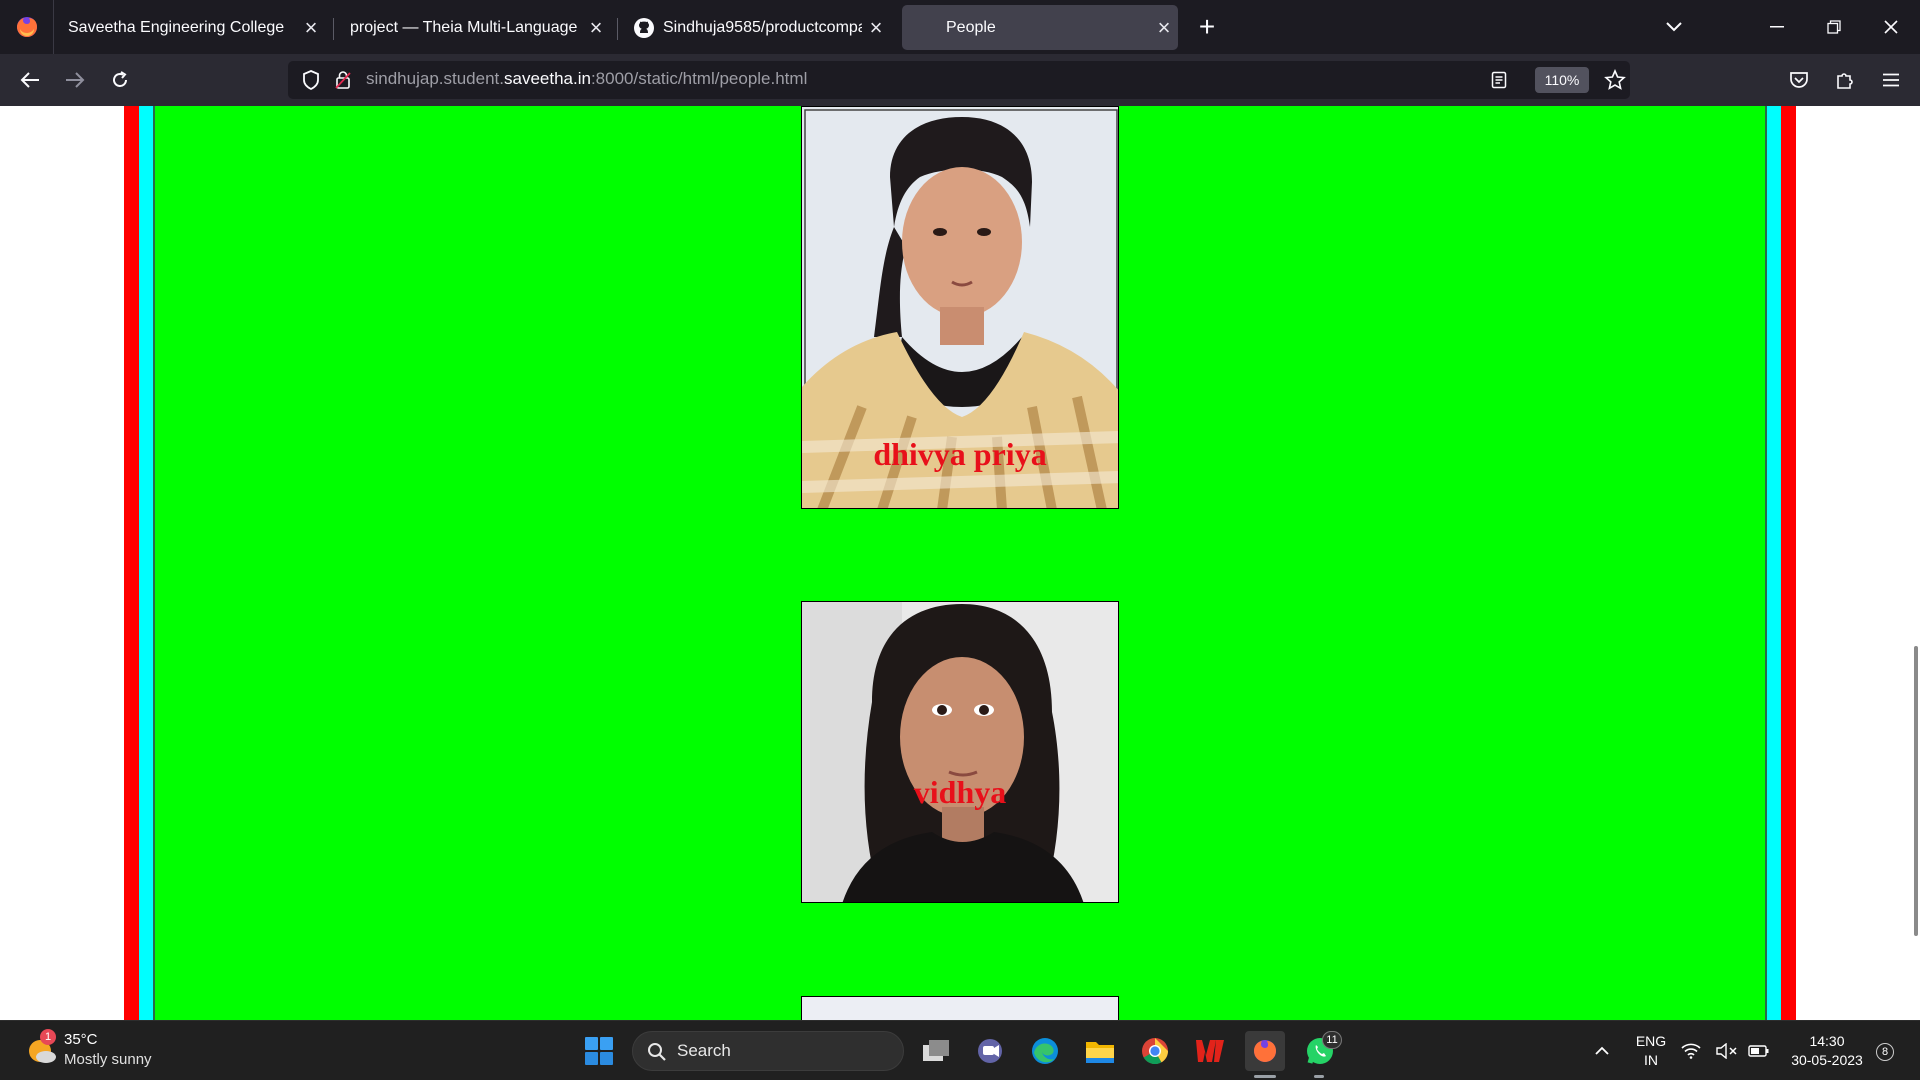 The image size is (1920, 1081). I want to click on weather-condition: Mostly sunny, so click(108, 1059).